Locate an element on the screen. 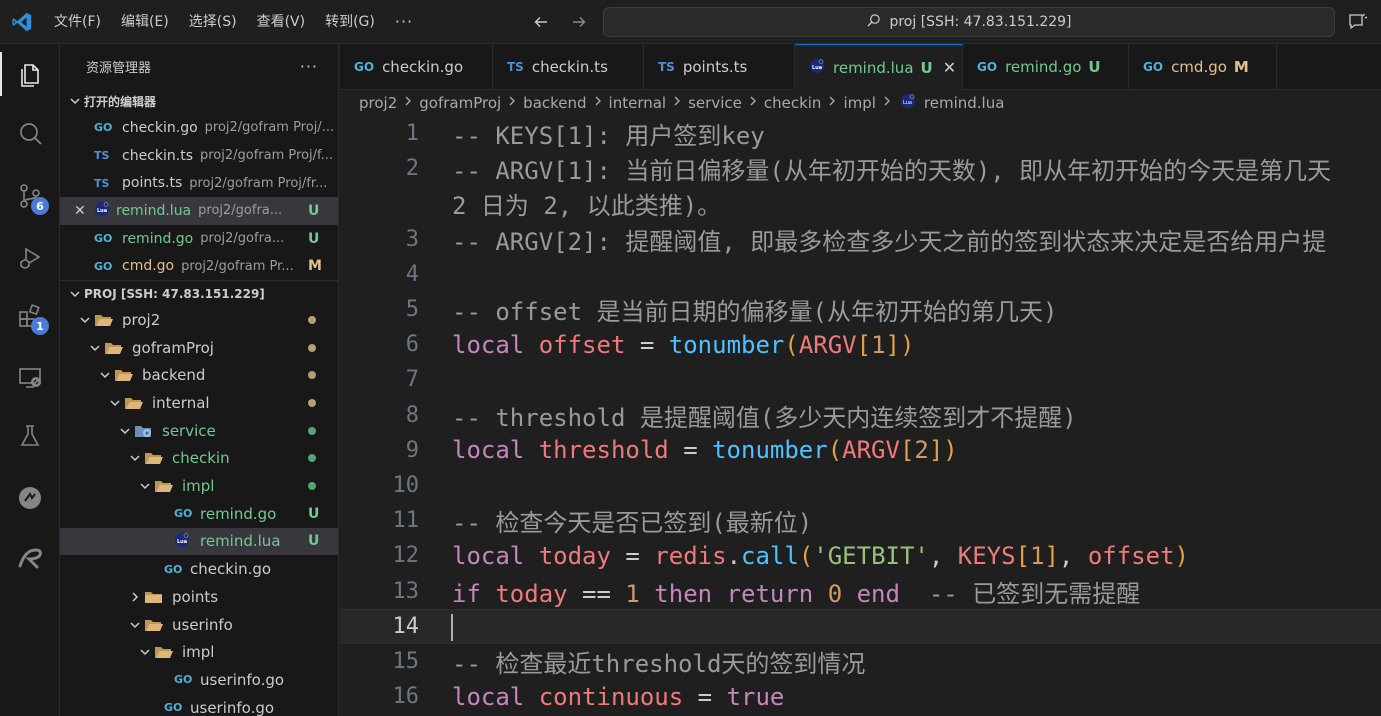 The height and width of the screenshot is (716, 1381). explorer-header: 资源管理器 ··· is located at coordinates (199, 66).